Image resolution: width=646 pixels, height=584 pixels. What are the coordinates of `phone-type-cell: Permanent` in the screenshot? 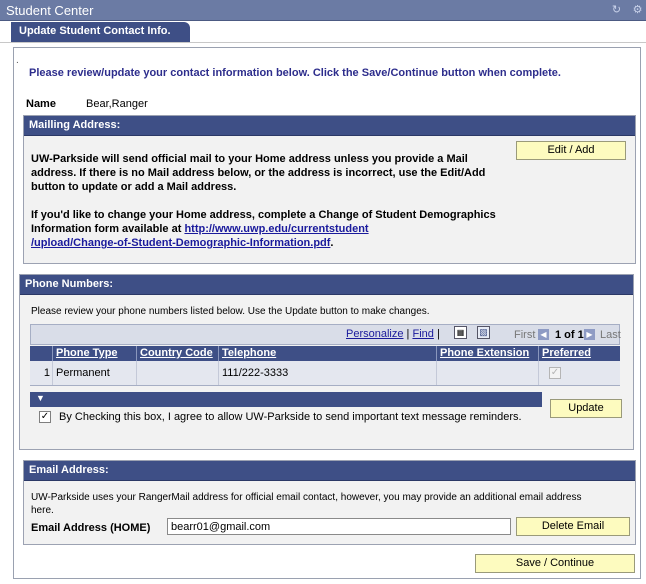 It's located at (94, 373).